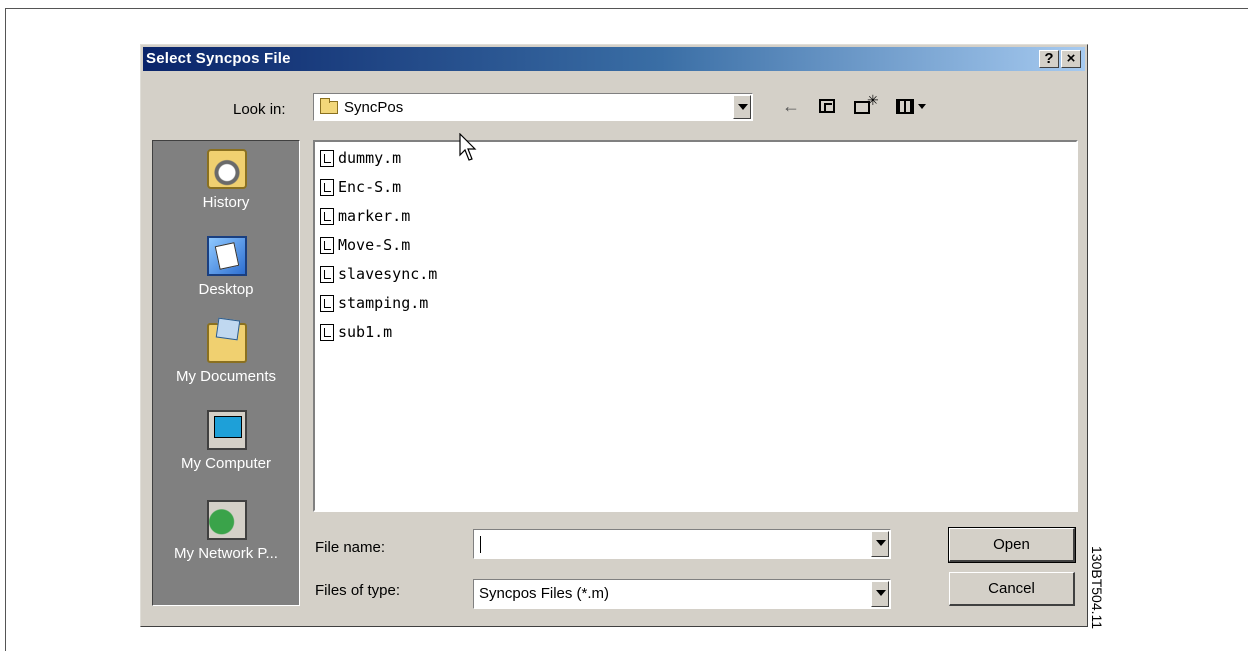 This screenshot has height=651, width=1248. Describe the element at coordinates (480, 544) in the screenshot. I see `text-caret` at that location.